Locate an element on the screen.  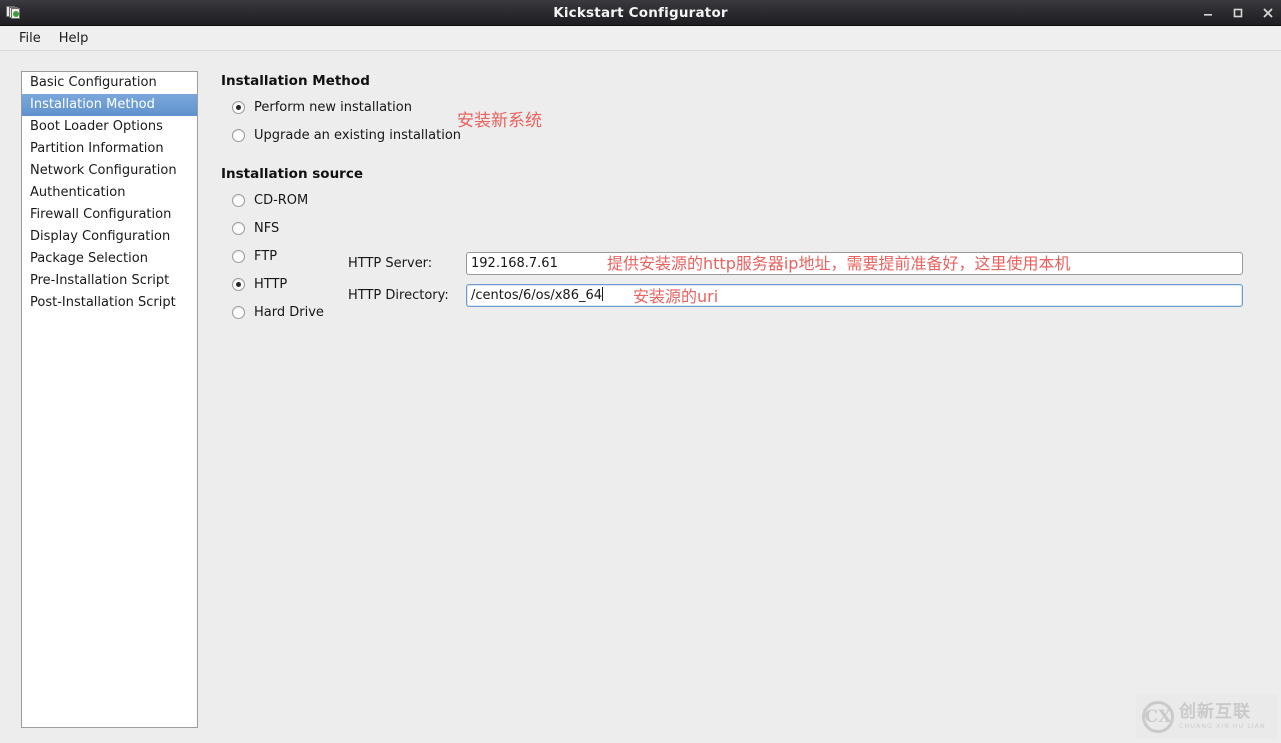
http-directory-label: HTTP Directory: is located at coordinates (398, 295).